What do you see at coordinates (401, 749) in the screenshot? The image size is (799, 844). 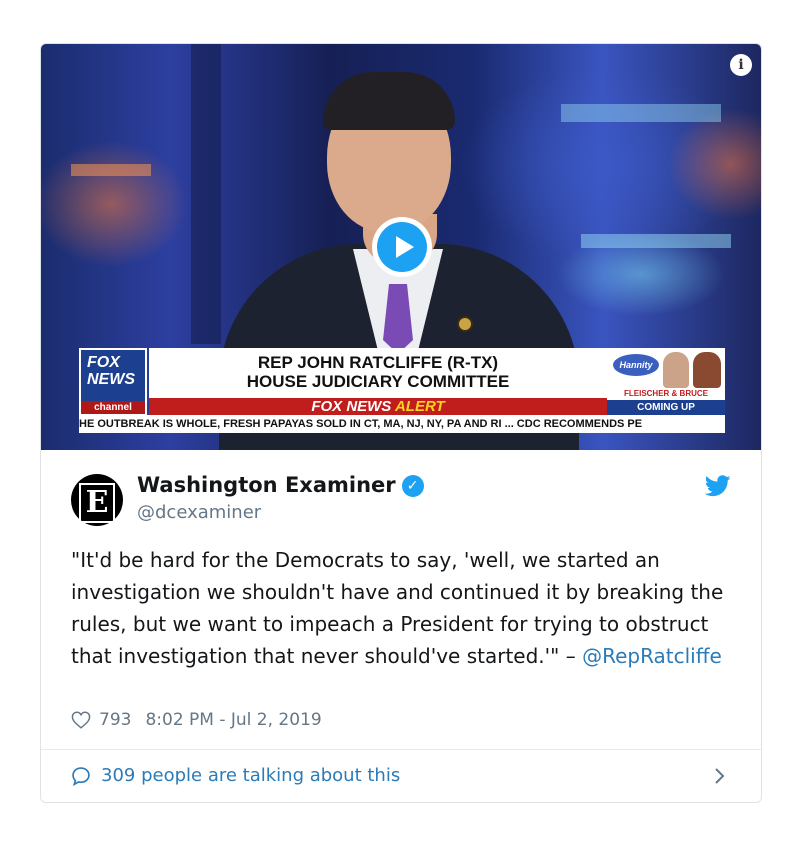 I see `divider` at bounding box center [401, 749].